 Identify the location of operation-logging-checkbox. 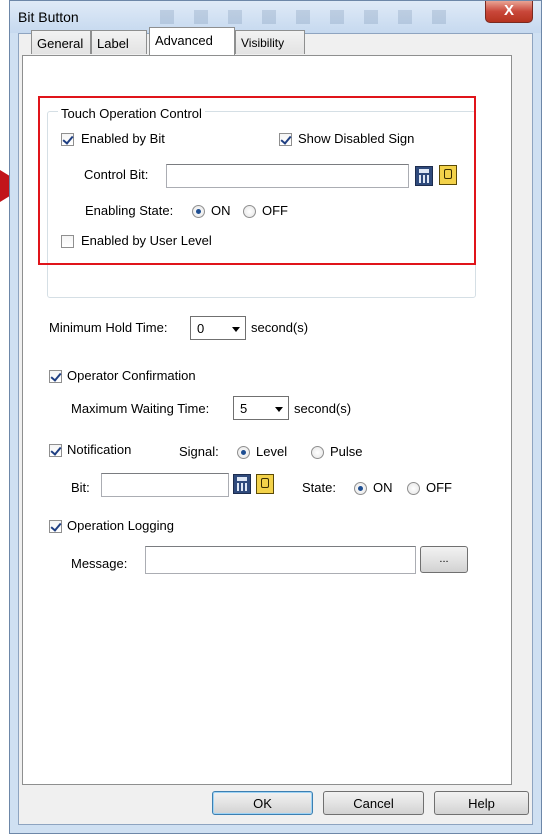
(55, 526).